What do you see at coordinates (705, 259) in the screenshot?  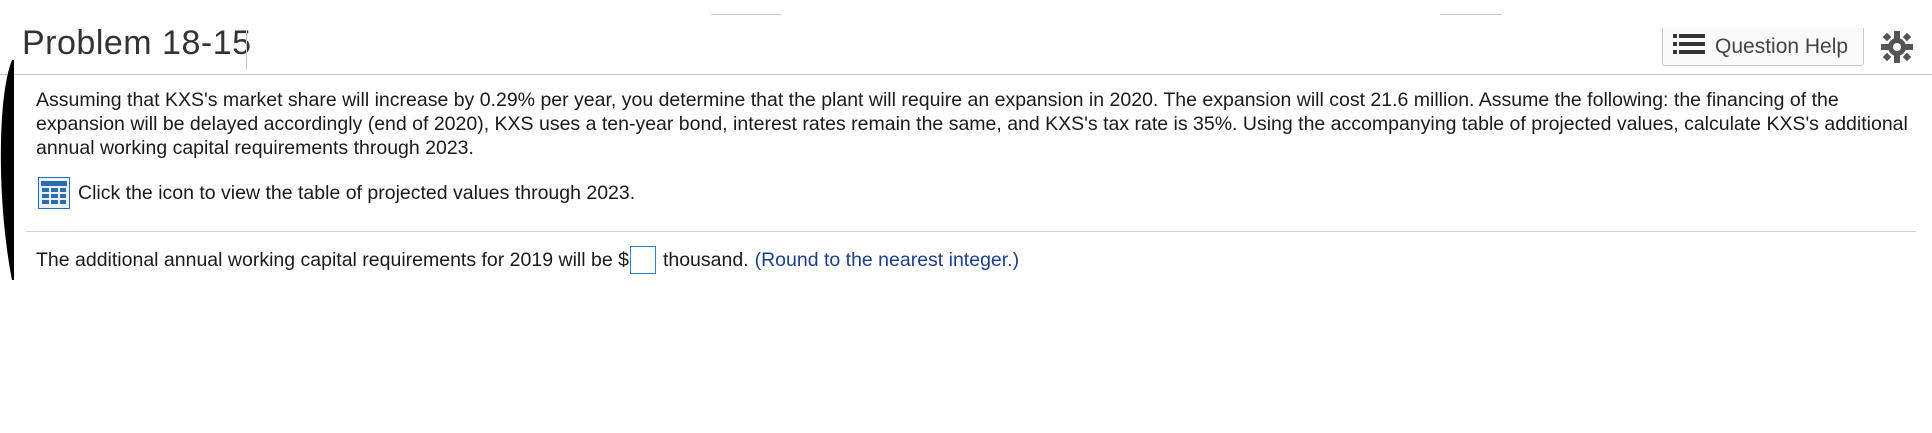 I see `answer-suffix: thousand.` at bounding box center [705, 259].